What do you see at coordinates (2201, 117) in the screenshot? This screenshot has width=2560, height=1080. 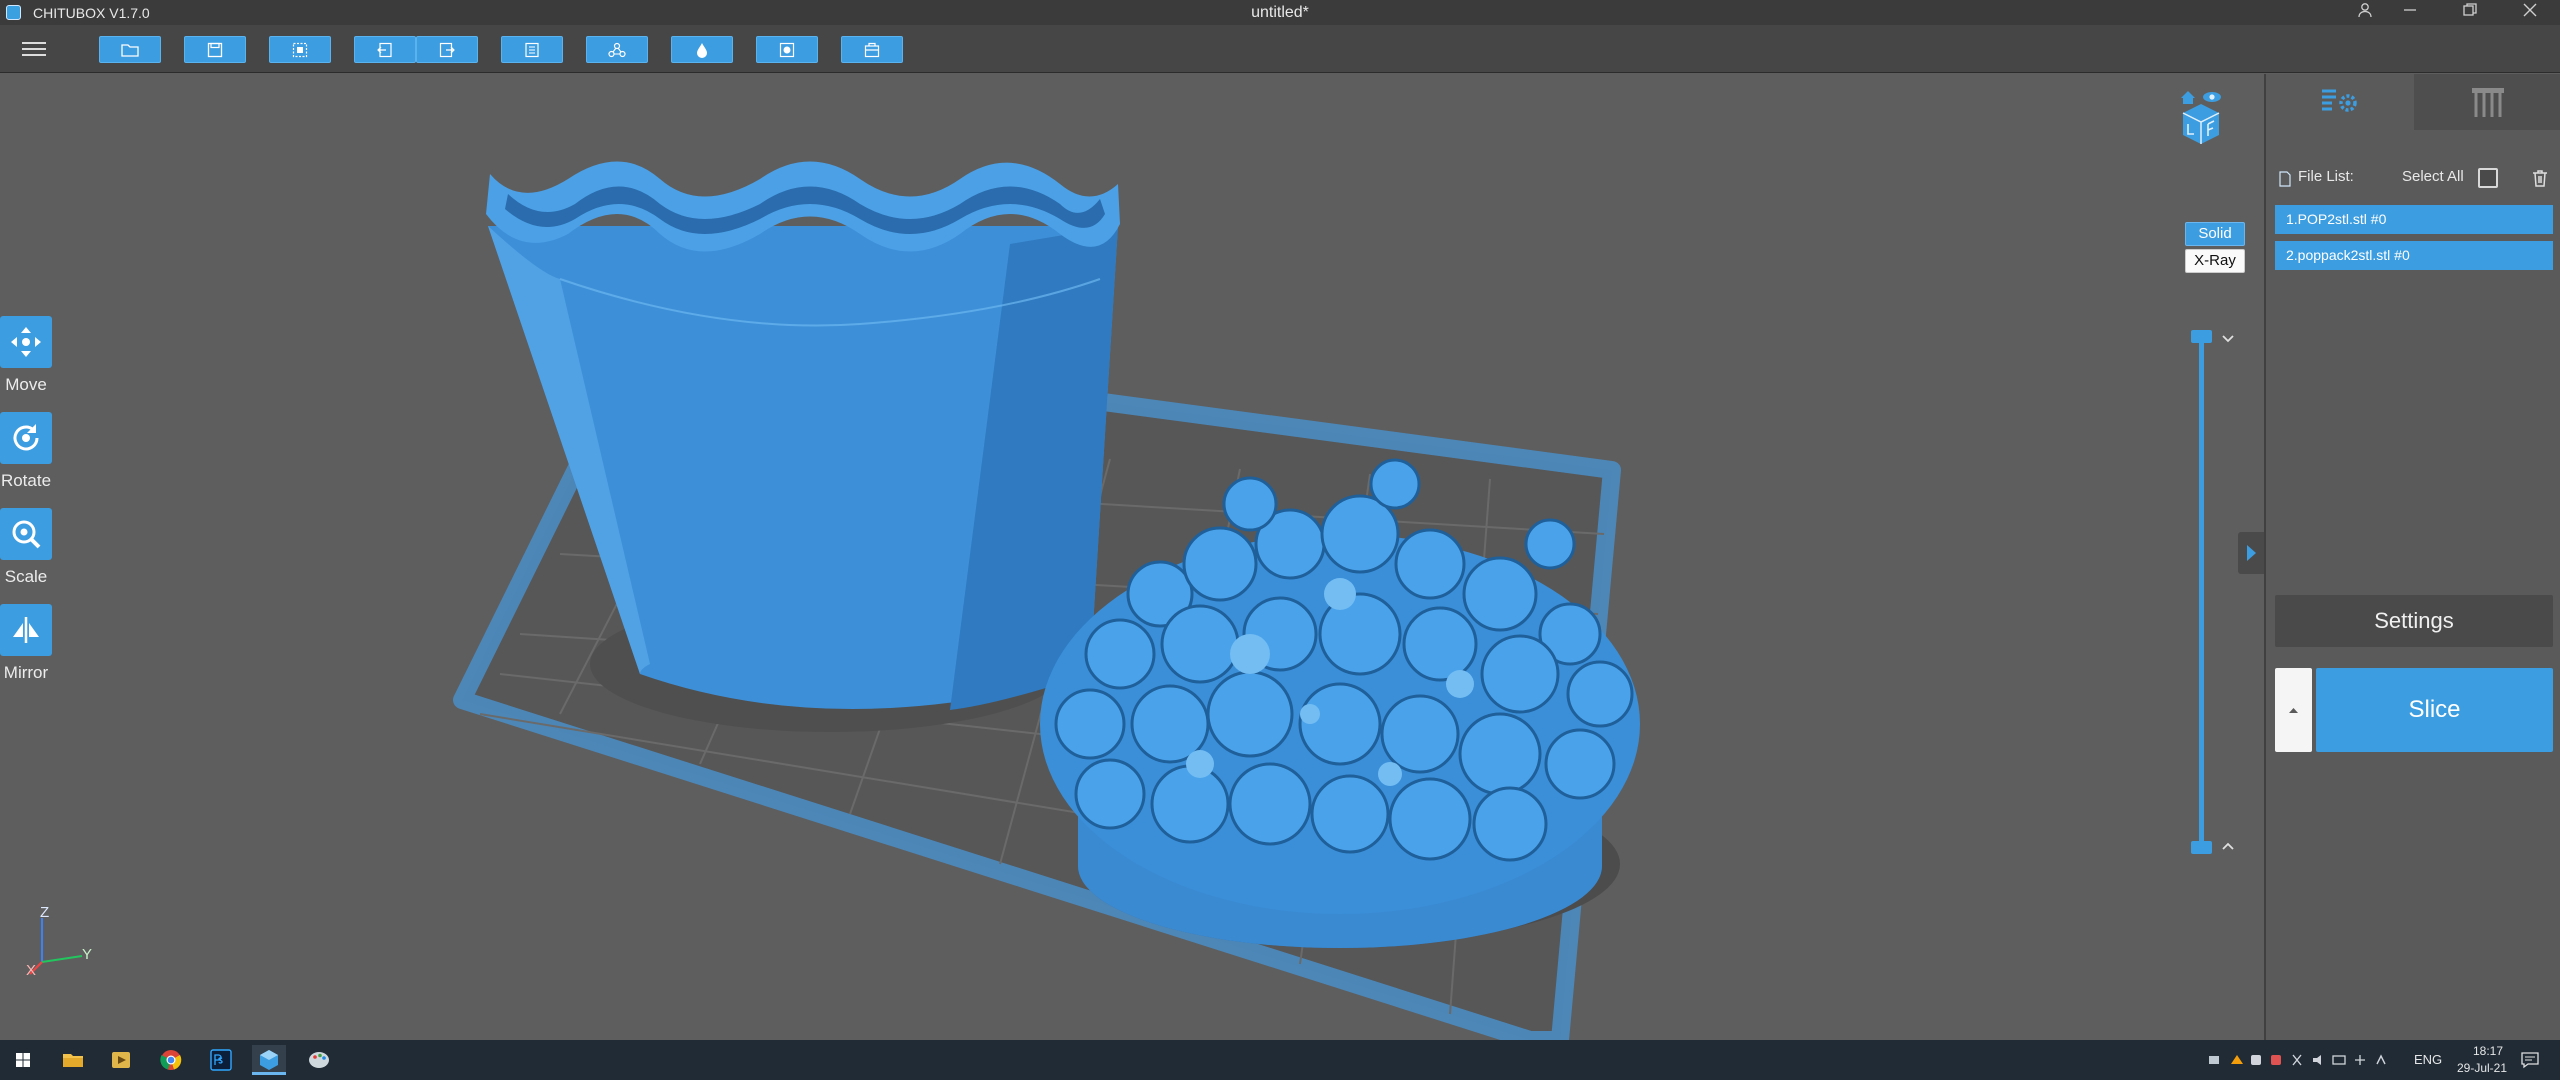 I see `view-cube` at bounding box center [2201, 117].